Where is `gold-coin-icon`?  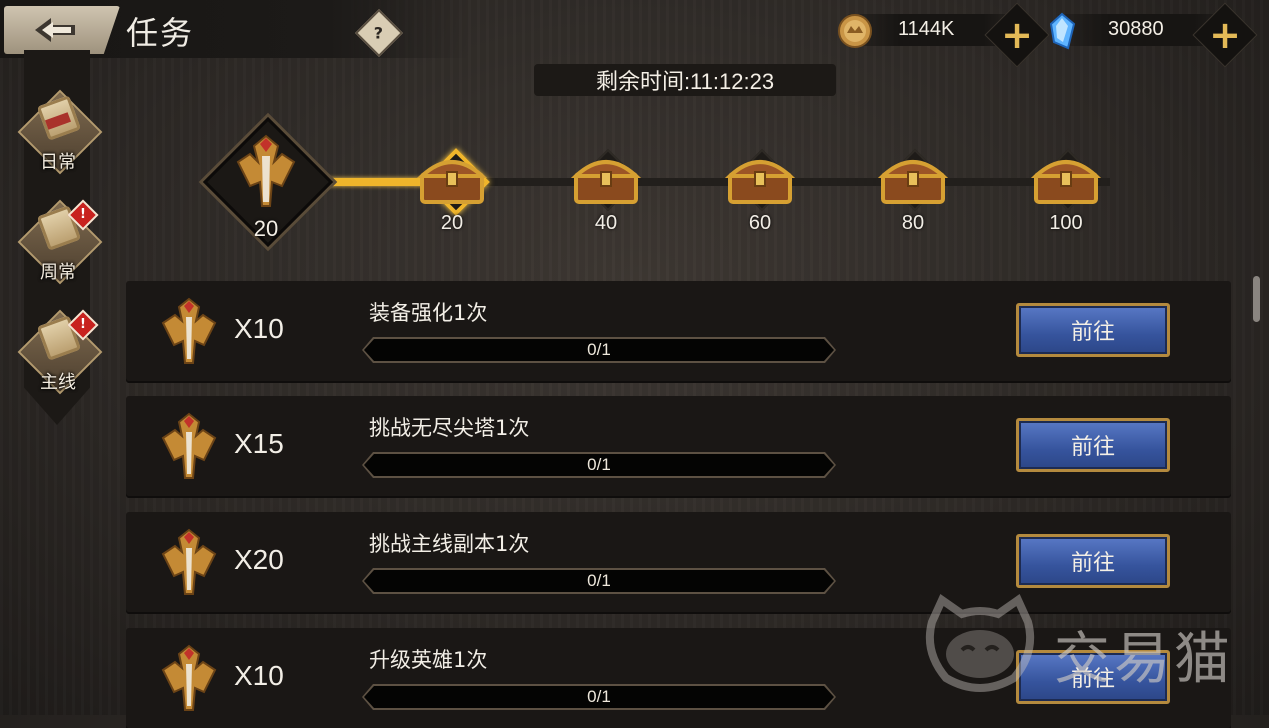
gold-coin-icon is located at coordinates (855, 31).